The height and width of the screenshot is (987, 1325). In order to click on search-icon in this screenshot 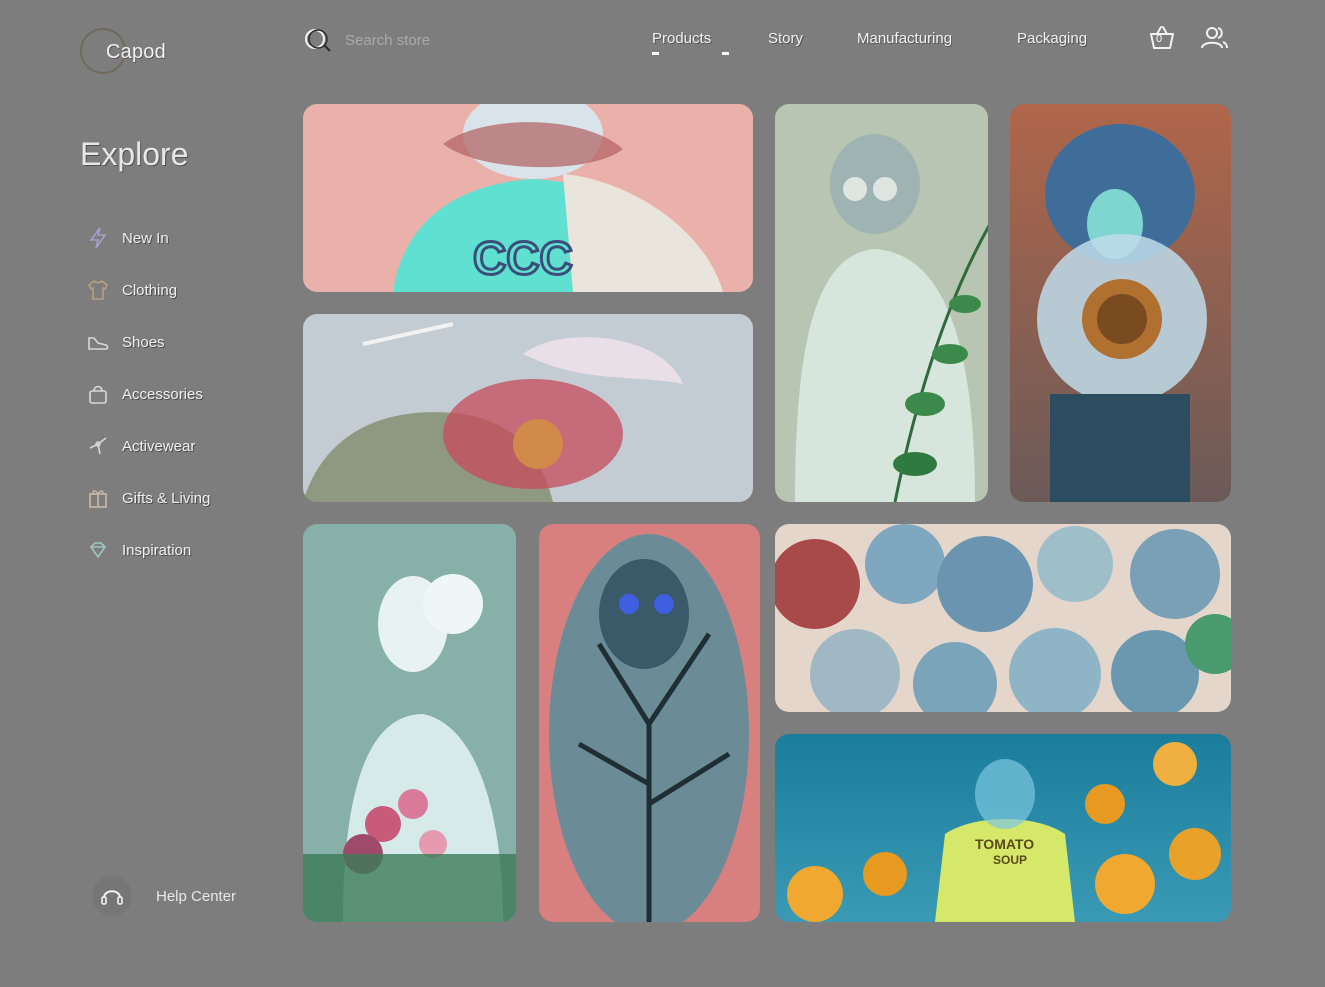, I will do `click(318, 40)`.